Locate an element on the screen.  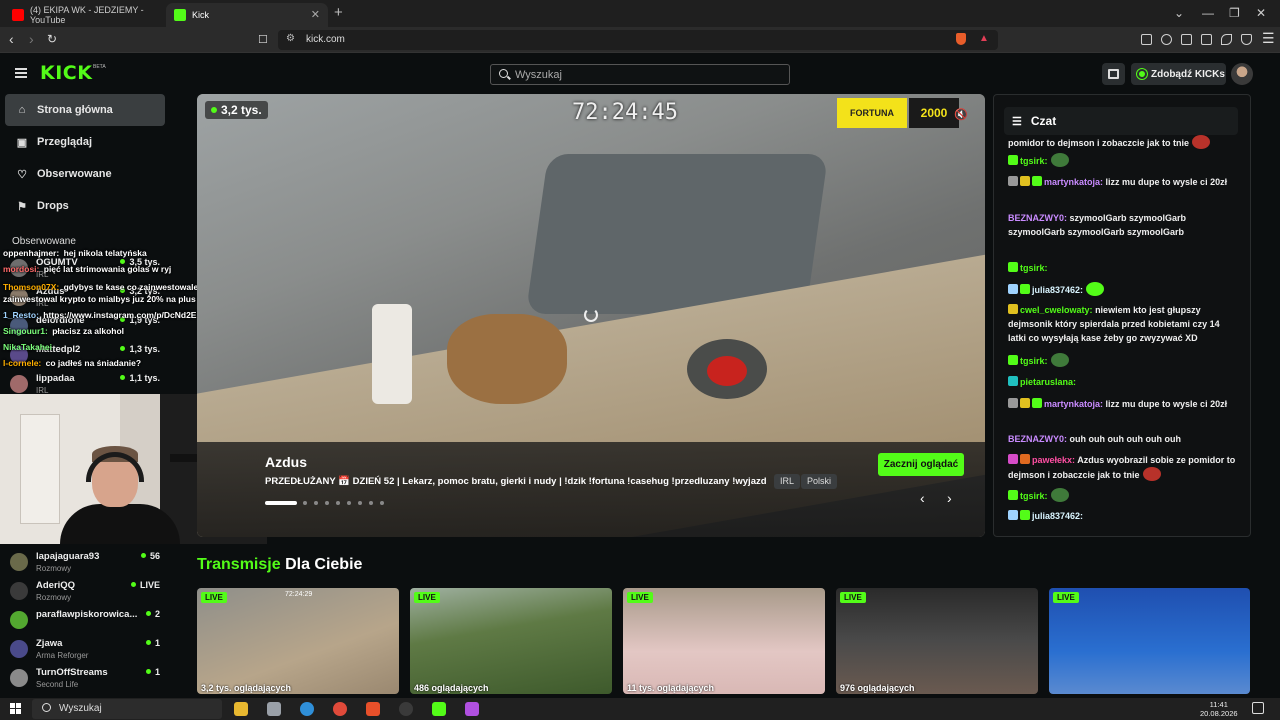
tag-language: Polski is located at coordinates (819, 481).